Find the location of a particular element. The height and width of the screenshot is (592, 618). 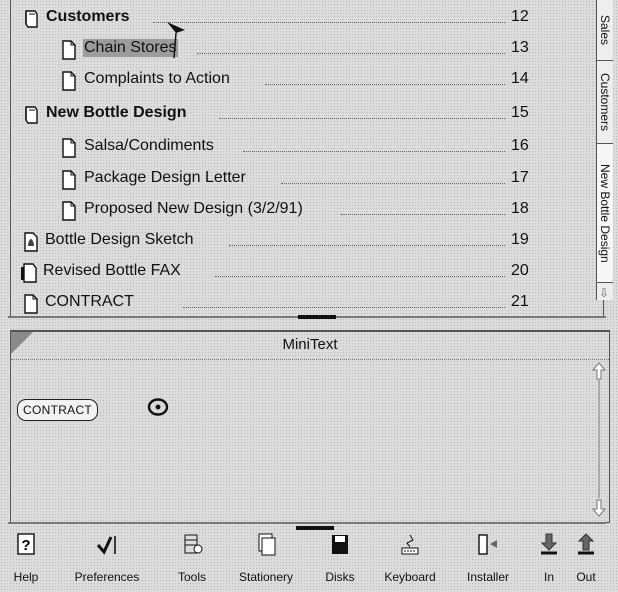

toc-entry-complaints: Complaints to Action 14 is located at coordinates (281, 81).